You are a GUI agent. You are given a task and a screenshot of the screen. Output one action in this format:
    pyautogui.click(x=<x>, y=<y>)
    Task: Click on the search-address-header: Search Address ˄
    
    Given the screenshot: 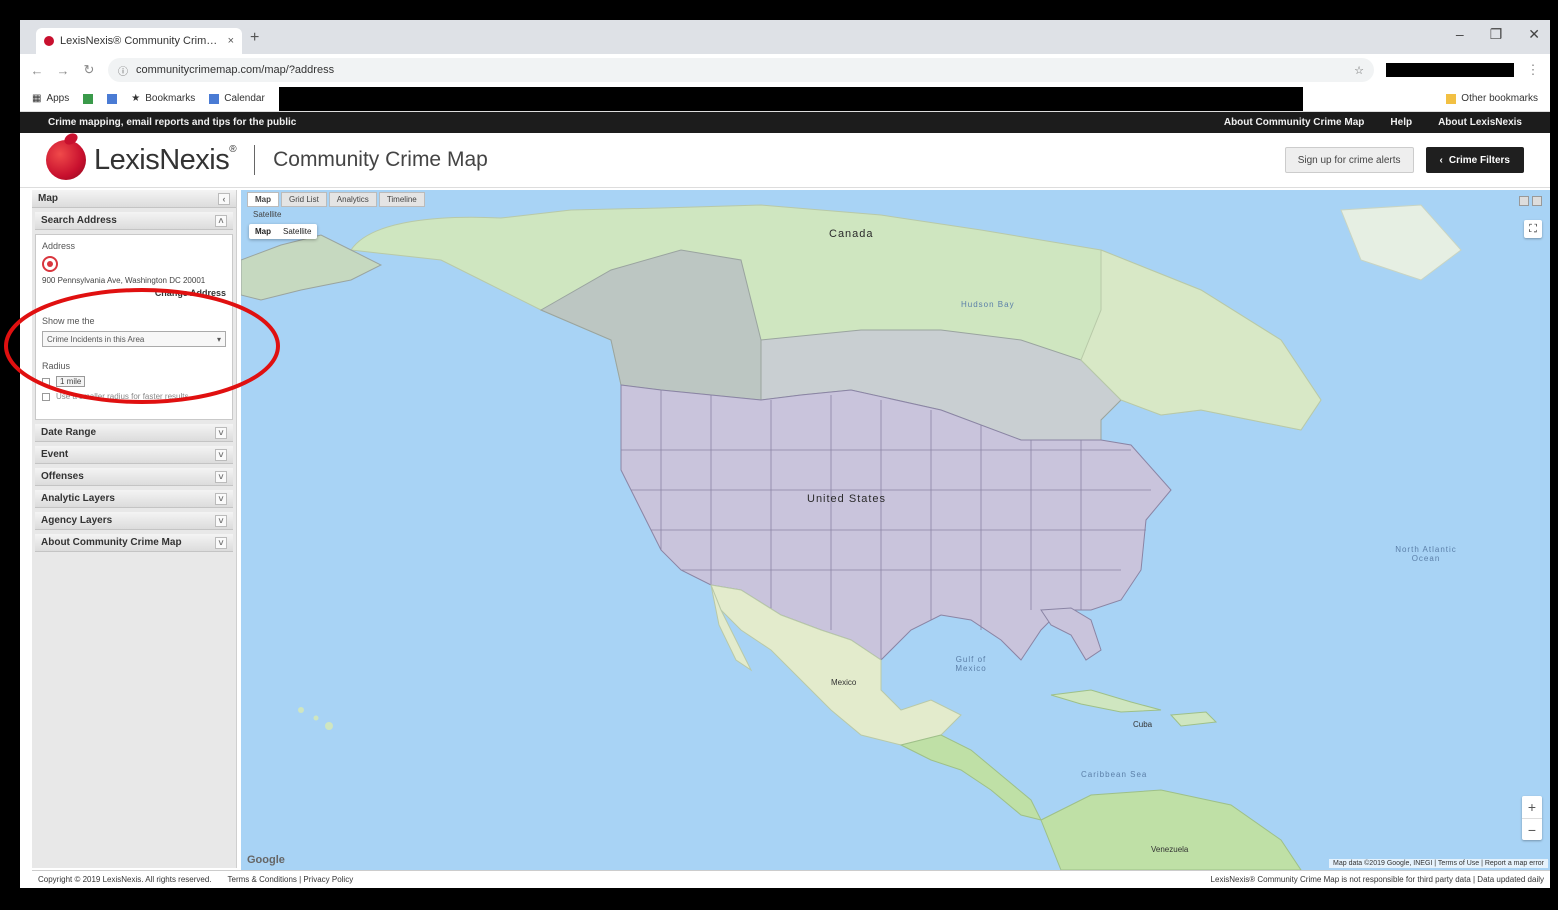 What is the action you would take?
    pyautogui.click(x=134, y=221)
    